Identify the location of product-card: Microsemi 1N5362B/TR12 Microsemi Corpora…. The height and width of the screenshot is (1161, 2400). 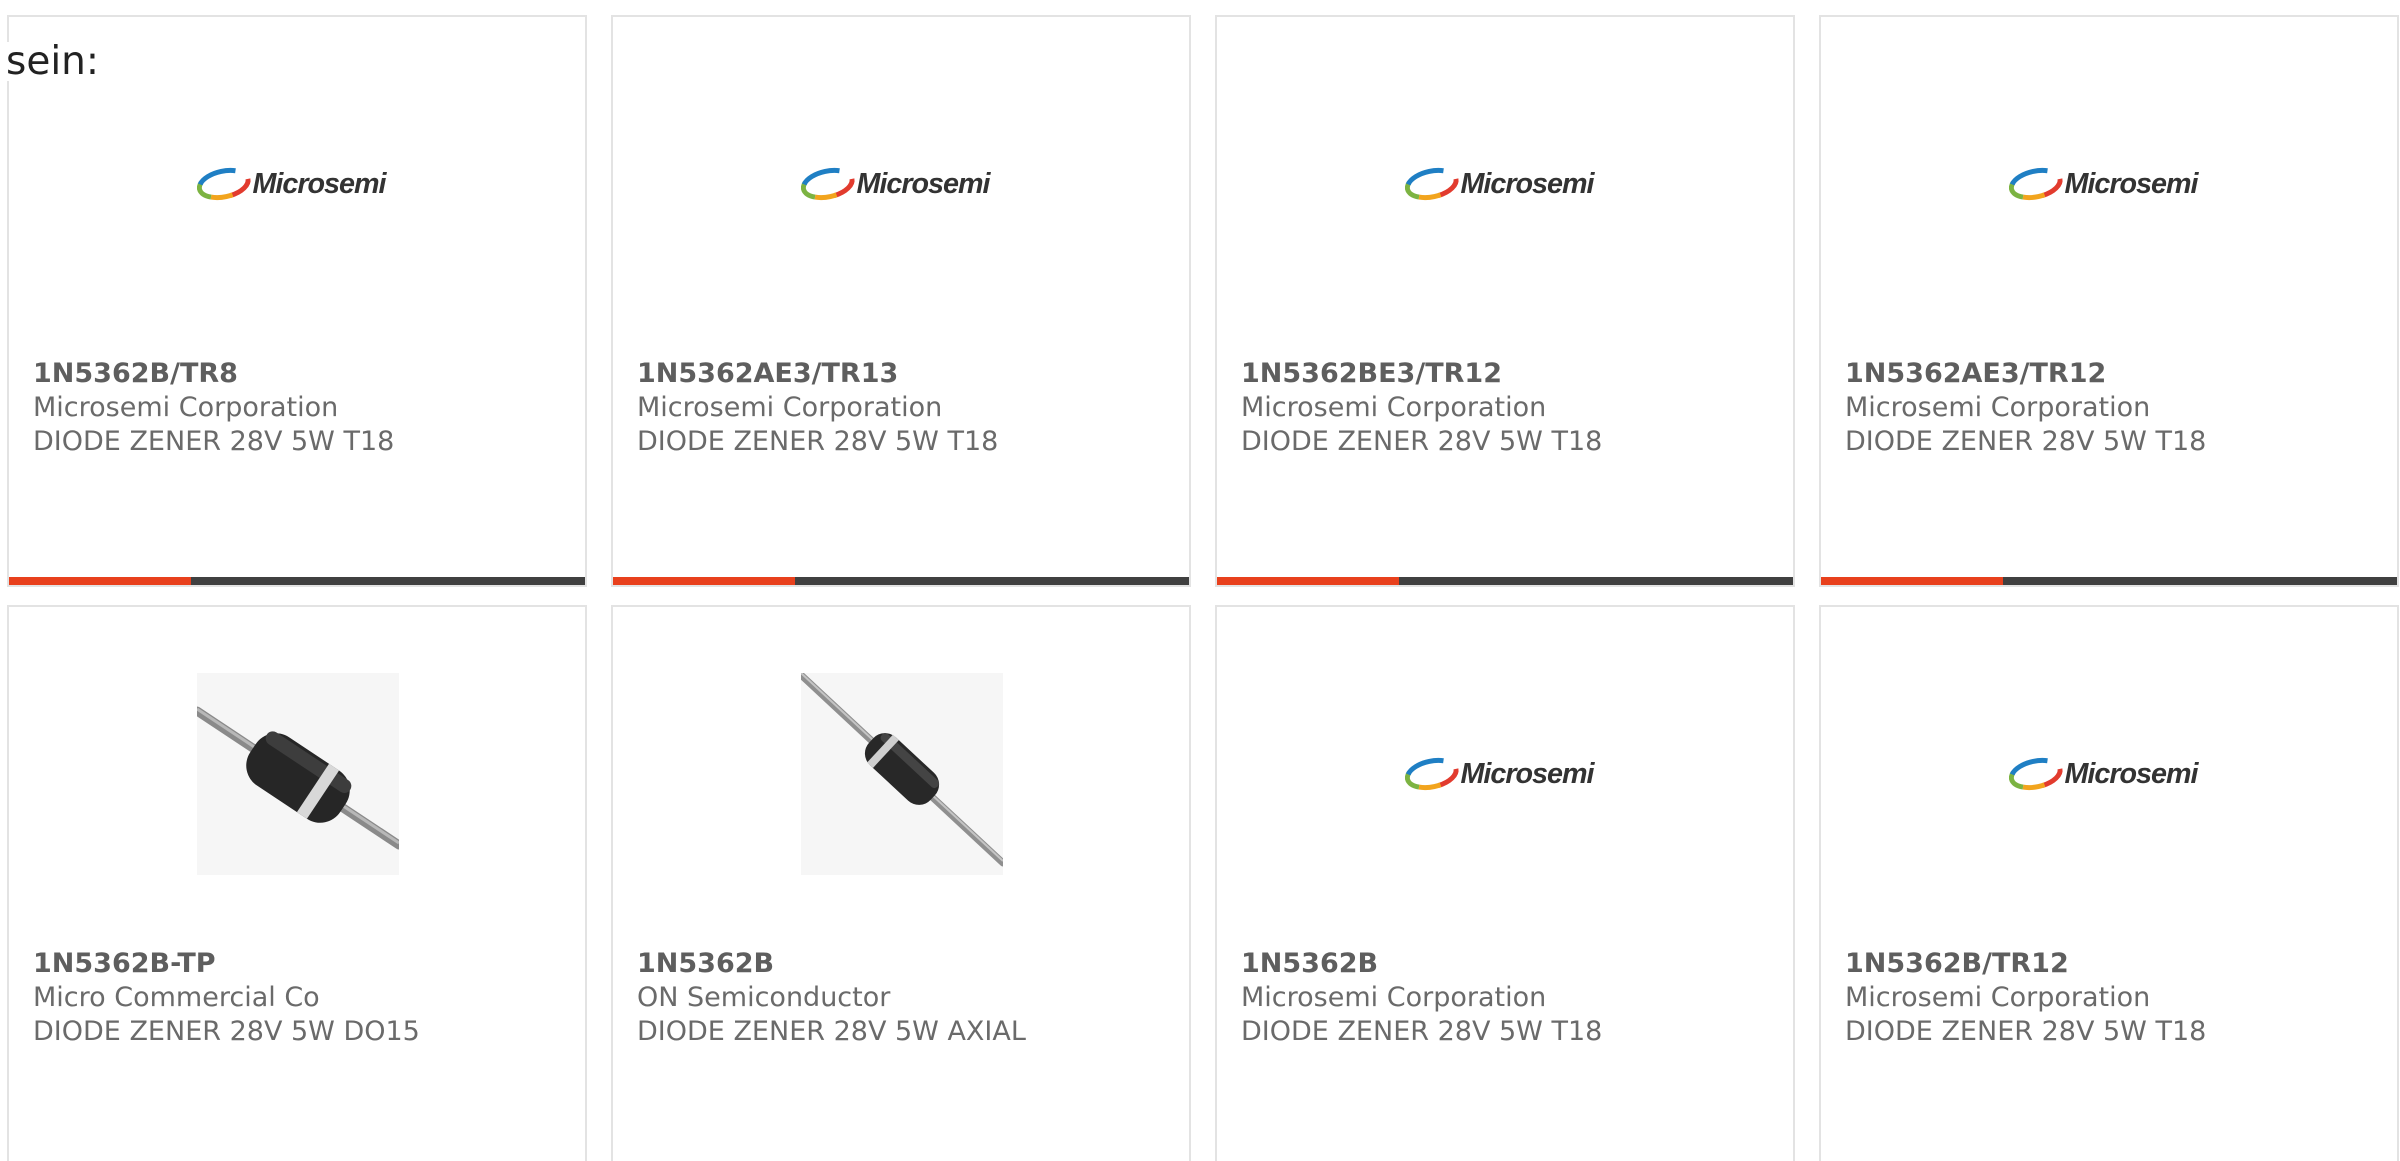
(2109, 883).